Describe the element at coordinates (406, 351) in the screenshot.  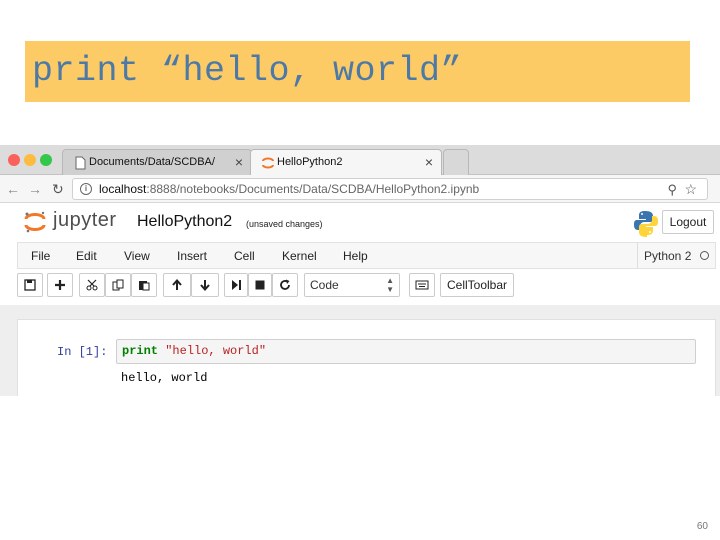
I see `code-cell-input: print "hello, world"` at that location.